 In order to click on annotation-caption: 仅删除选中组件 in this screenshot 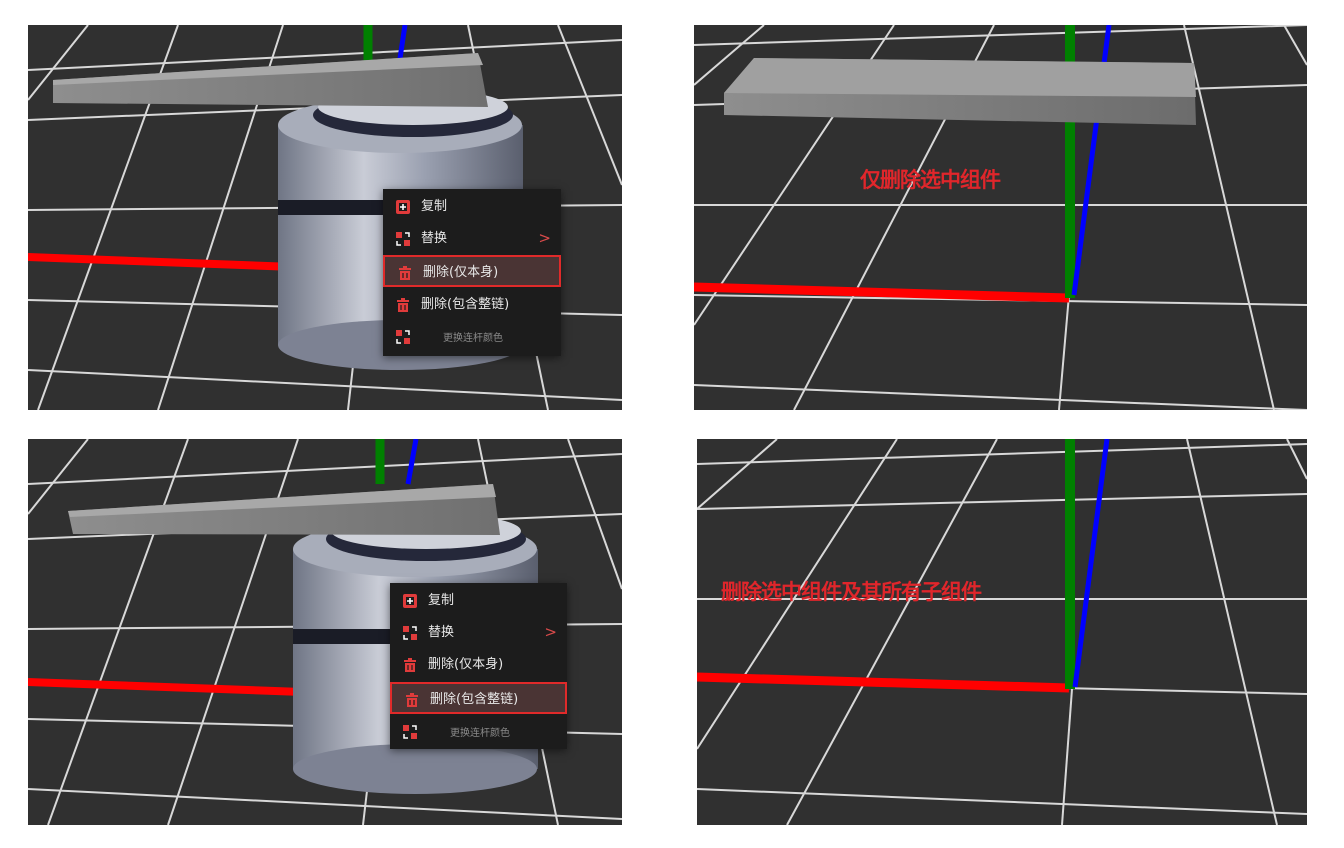, I will do `click(930, 180)`.